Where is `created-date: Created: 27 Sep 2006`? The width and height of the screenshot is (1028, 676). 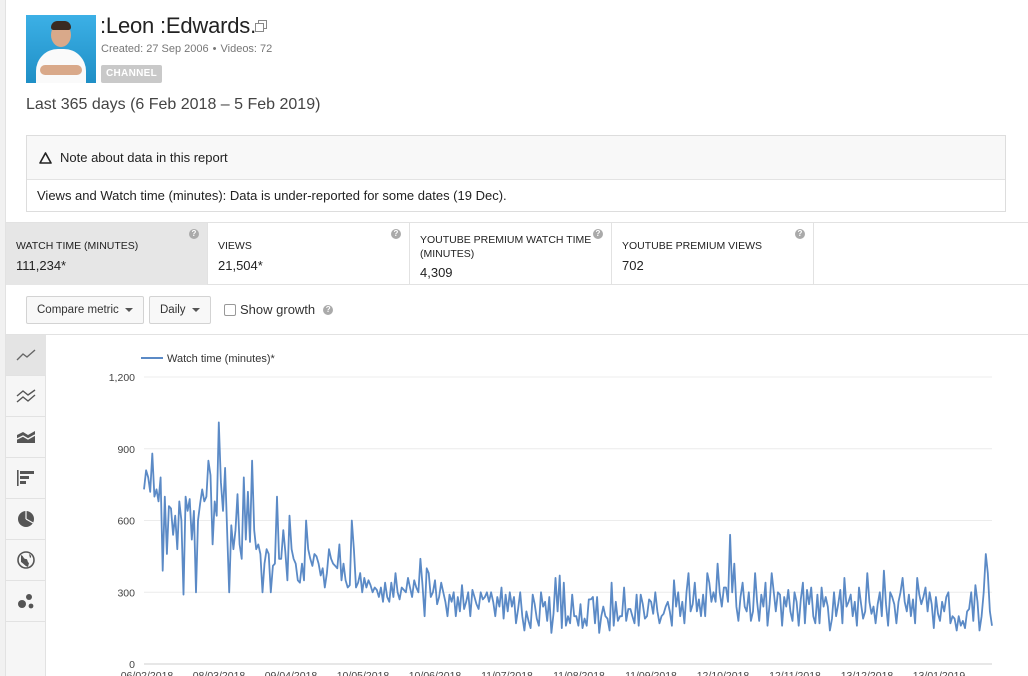 created-date: Created: 27 Sep 2006 is located at coordinates (155, 49).